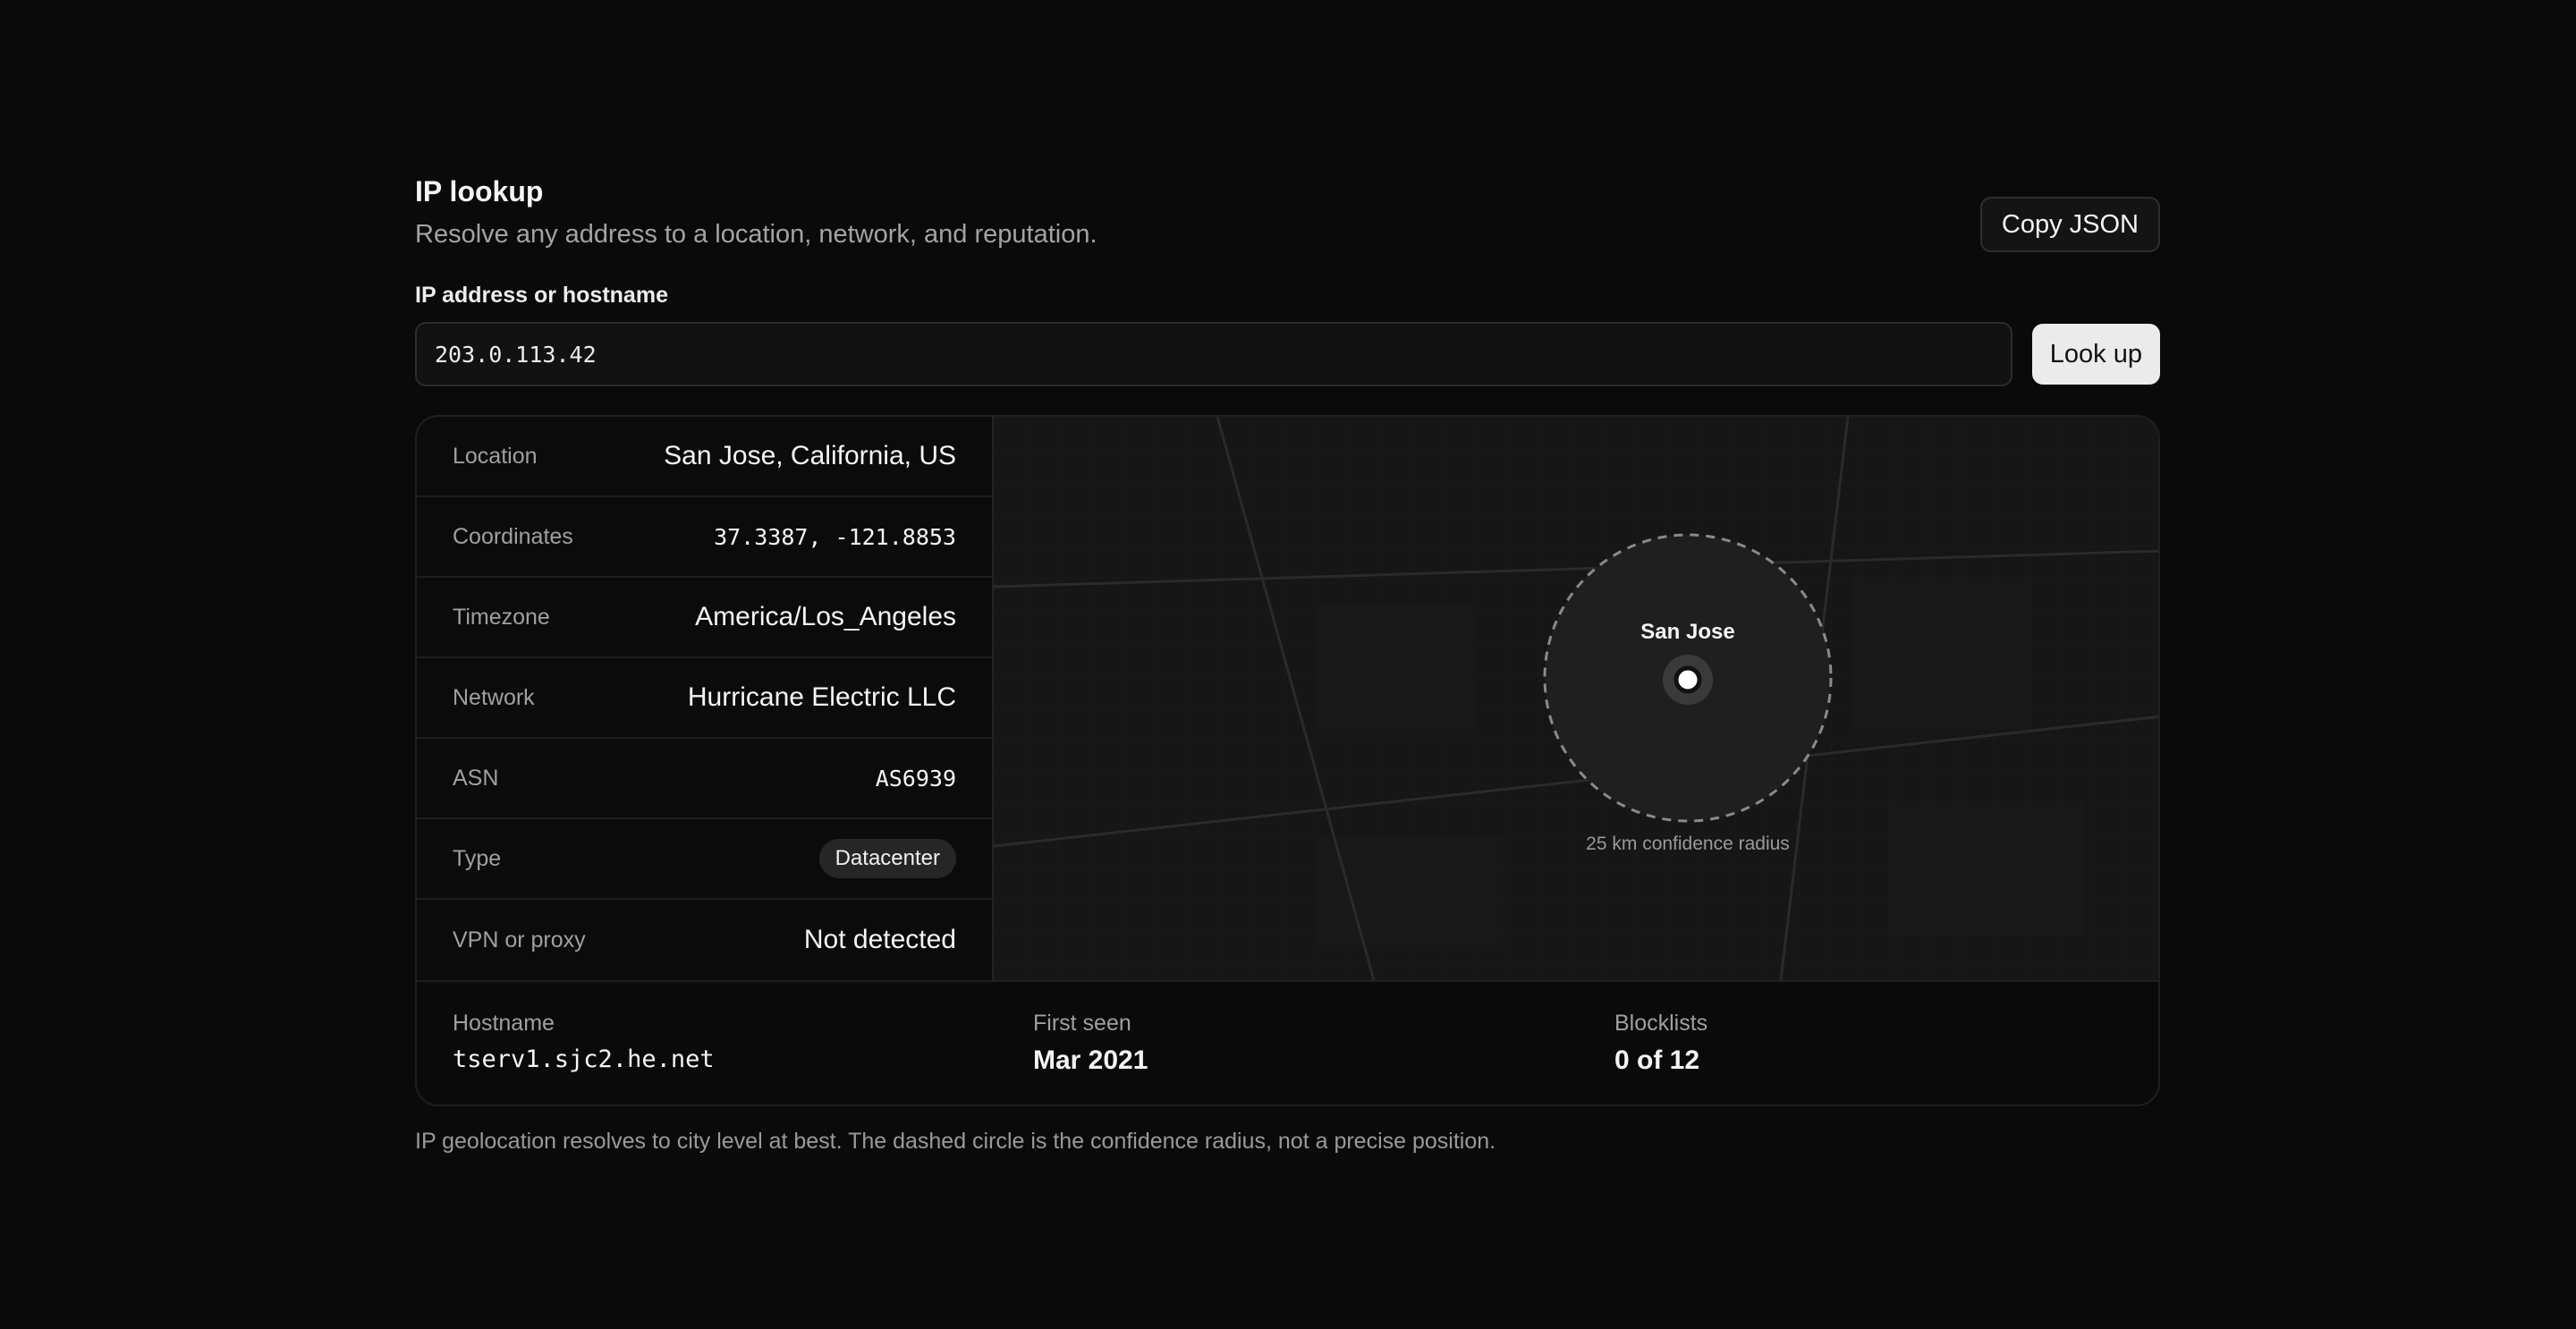 Image resolution: width=2576 pixels, height=1329 pixels. Describe the element at coordinates (2095, 354) in the screenshot. I see `lookup-button: Look up` at that location.